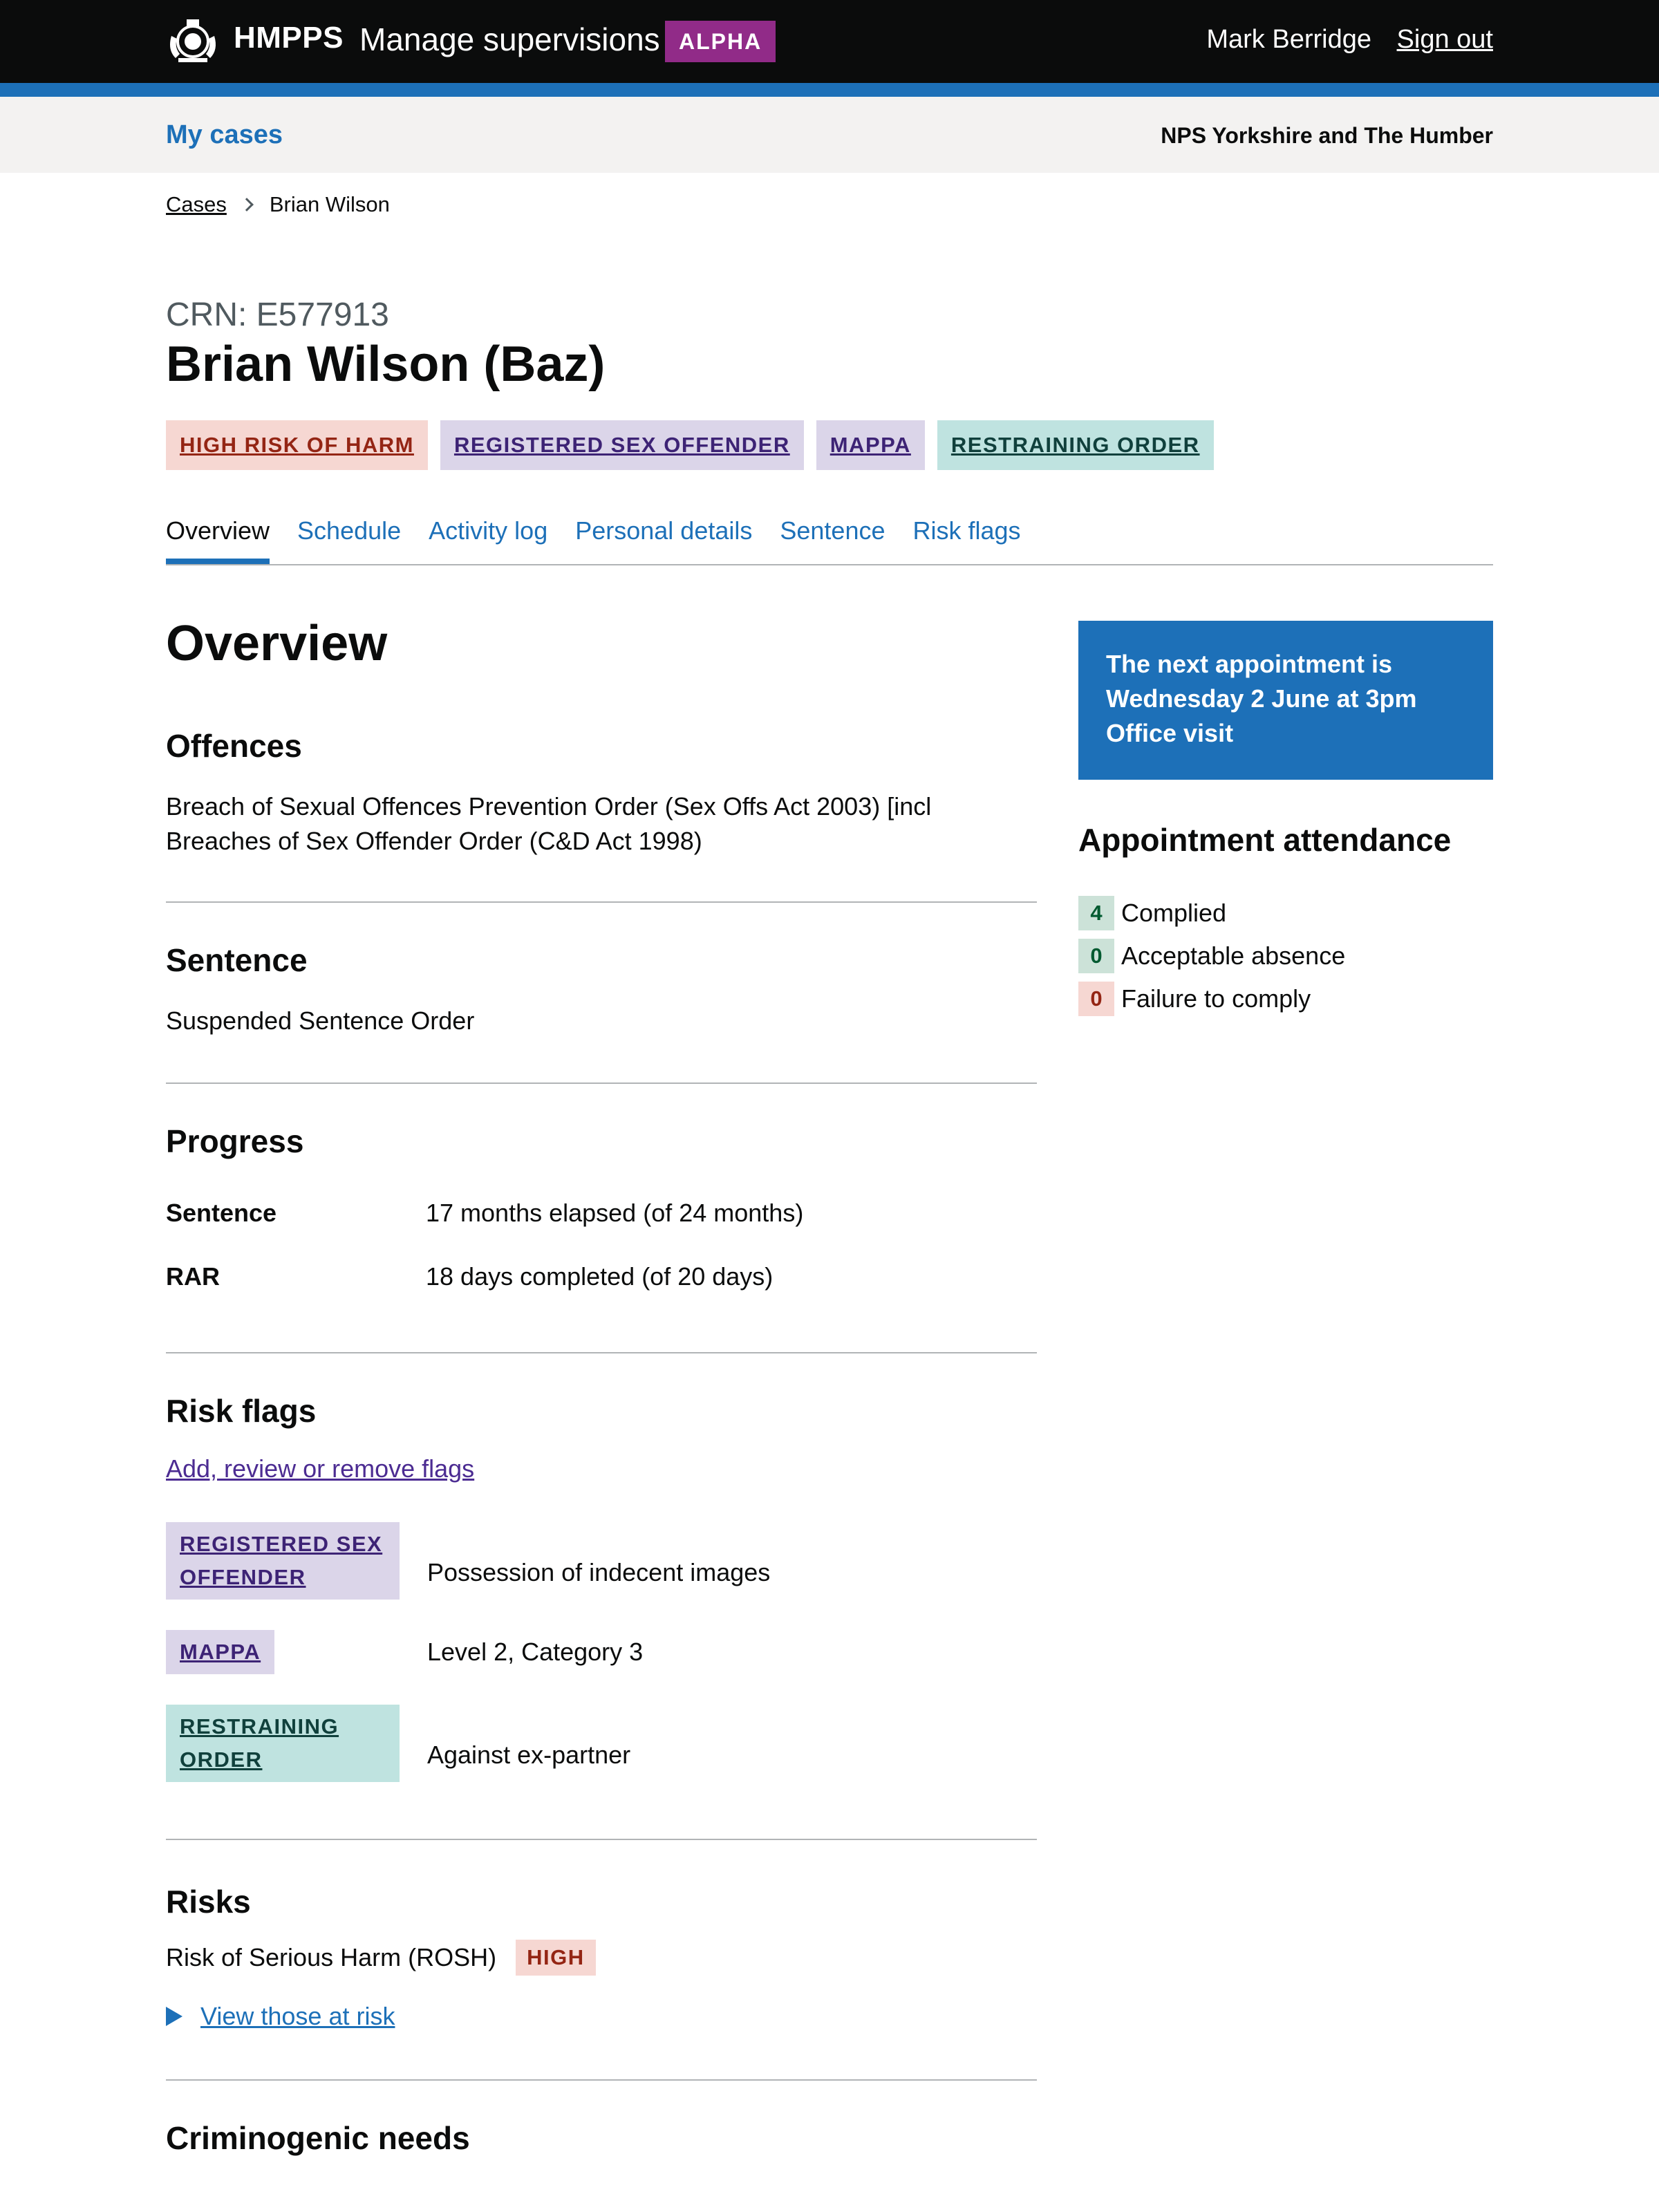  What do you see at coordinates (221, 1652) in the screenshot?
I see `risk-flag-mappa: MAPPA` at bounding box center [221, 1652].